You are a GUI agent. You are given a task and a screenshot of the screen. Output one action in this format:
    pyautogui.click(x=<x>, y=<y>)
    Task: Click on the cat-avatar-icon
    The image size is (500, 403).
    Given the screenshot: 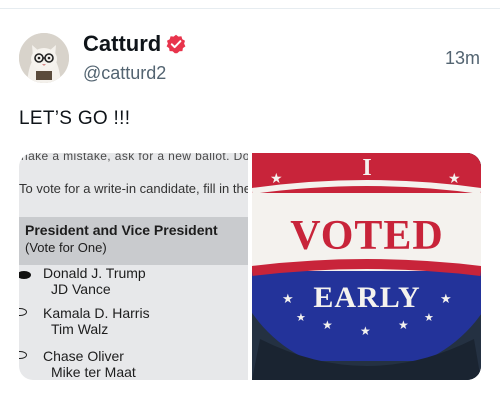 What is the action you would take?
    pyautogui.click(x=44, y=58)
    